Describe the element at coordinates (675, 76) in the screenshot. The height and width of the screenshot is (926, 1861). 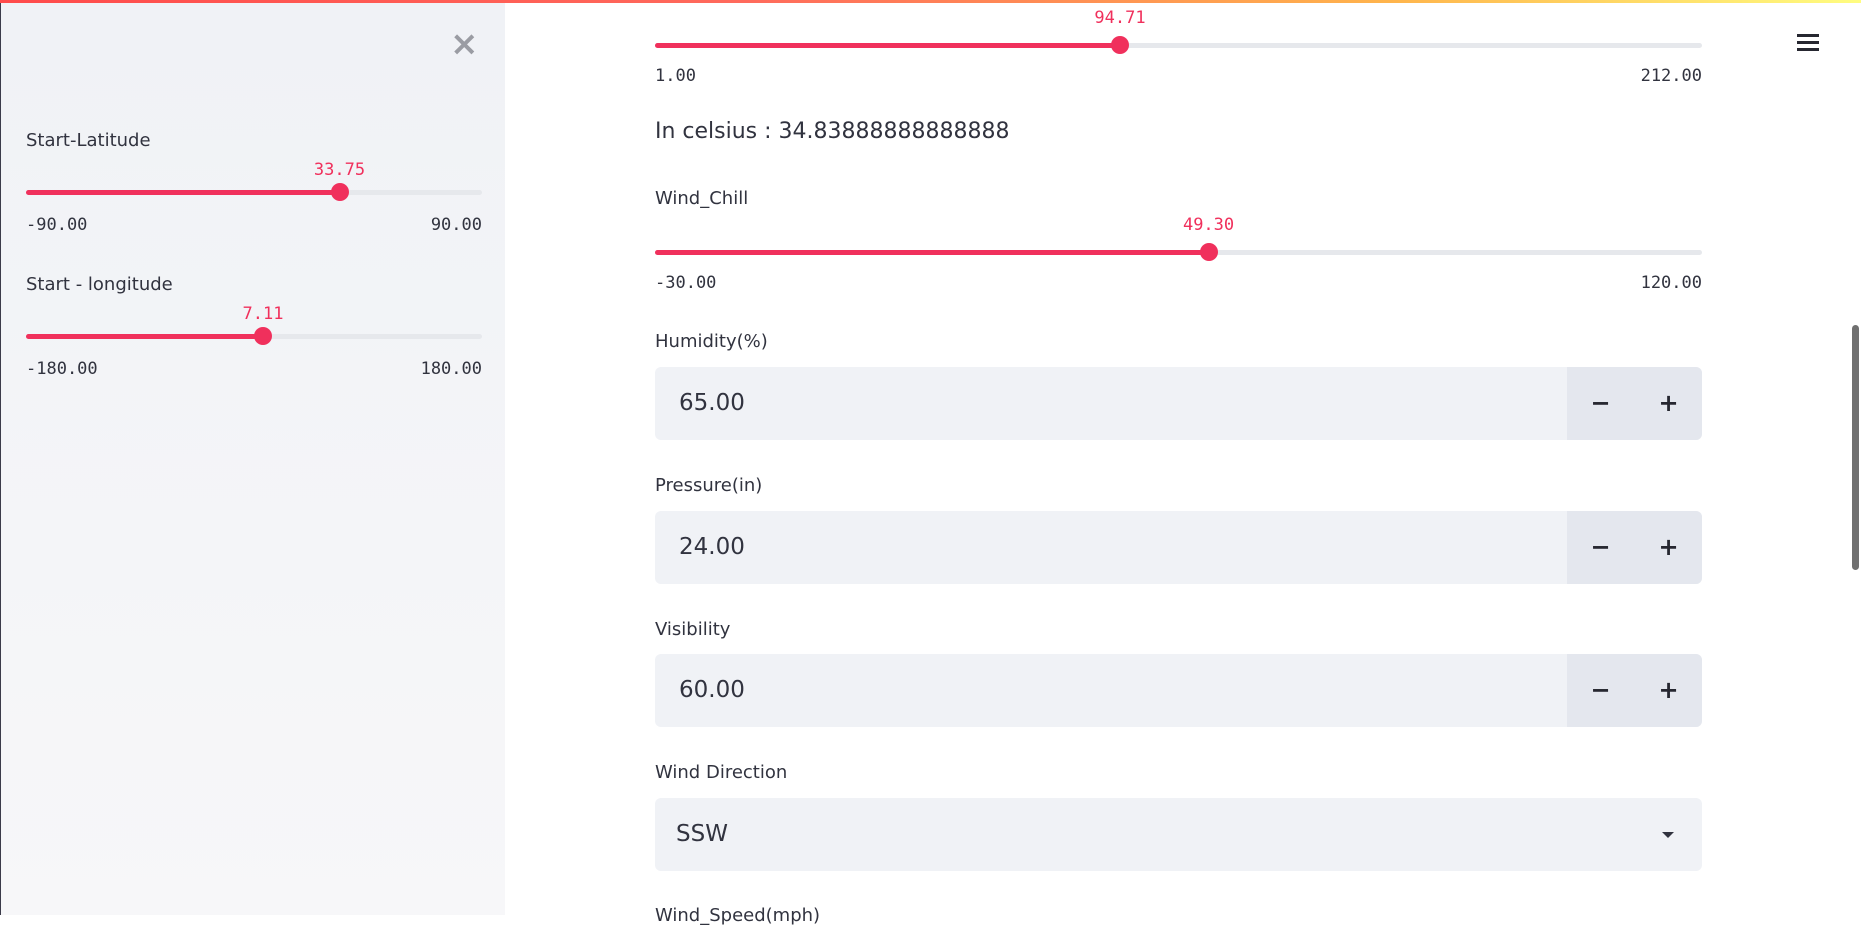
I see `slider-min-label: 1.00` at that location.